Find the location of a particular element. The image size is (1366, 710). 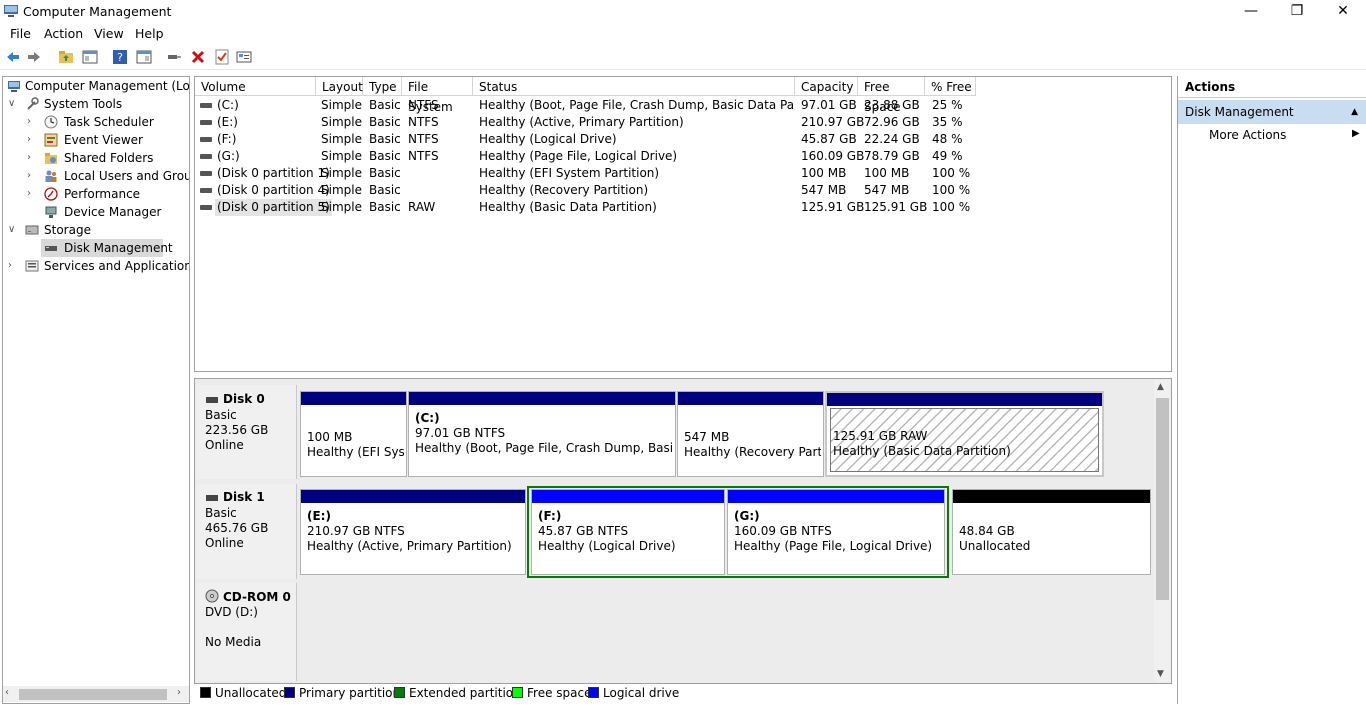

tree-item-performance: › Performance is located at coordinates (96, 194).